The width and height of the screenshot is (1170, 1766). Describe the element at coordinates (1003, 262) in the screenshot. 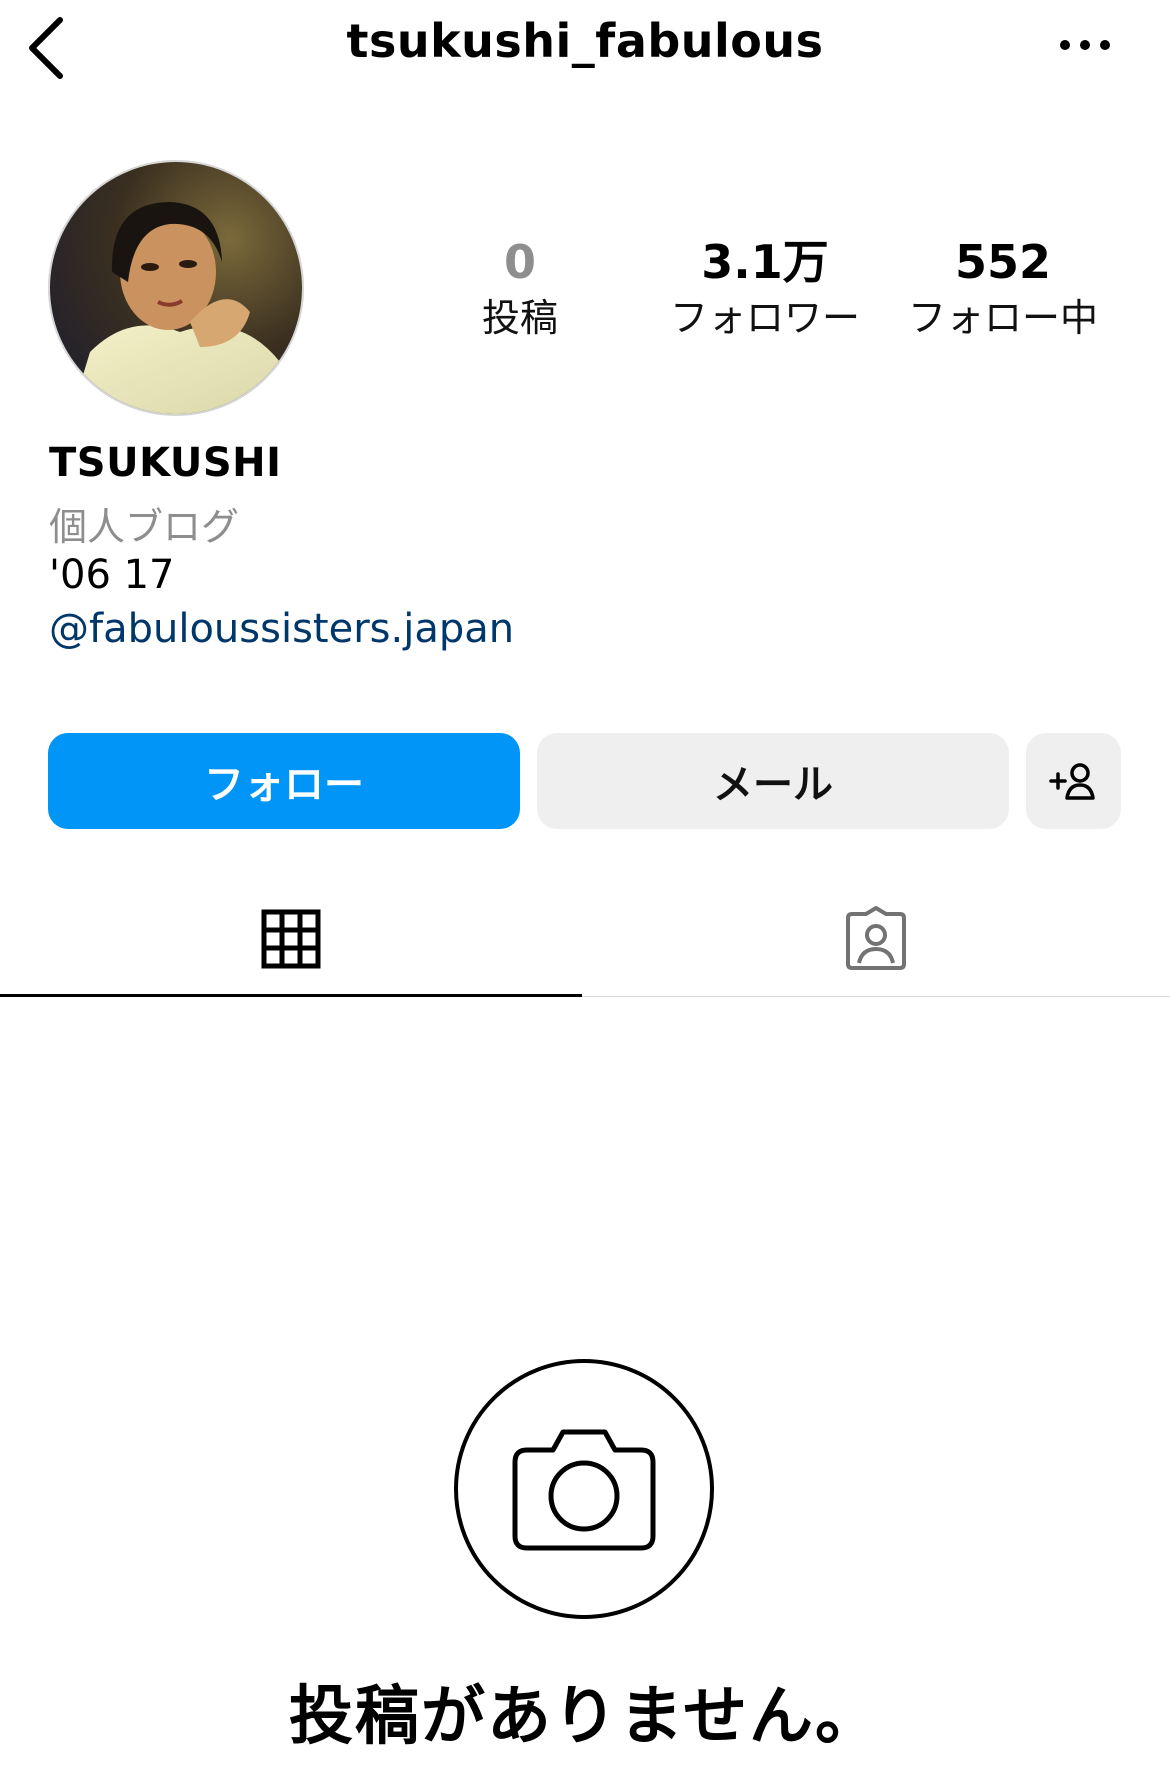

I see `following-value: 552` at that location.